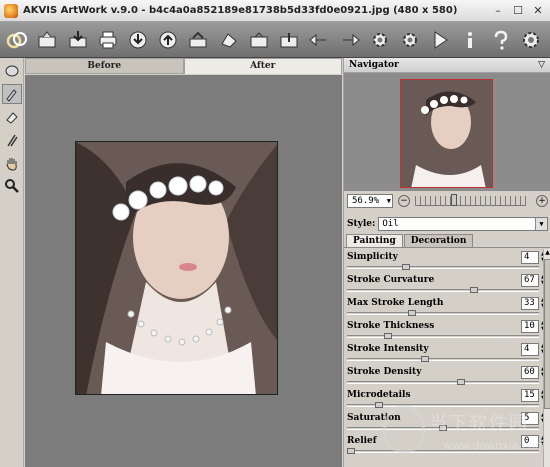  Describe the element at coordinates (547, 334) in the screenshot. I see `scrollbar-thumb` at that location.